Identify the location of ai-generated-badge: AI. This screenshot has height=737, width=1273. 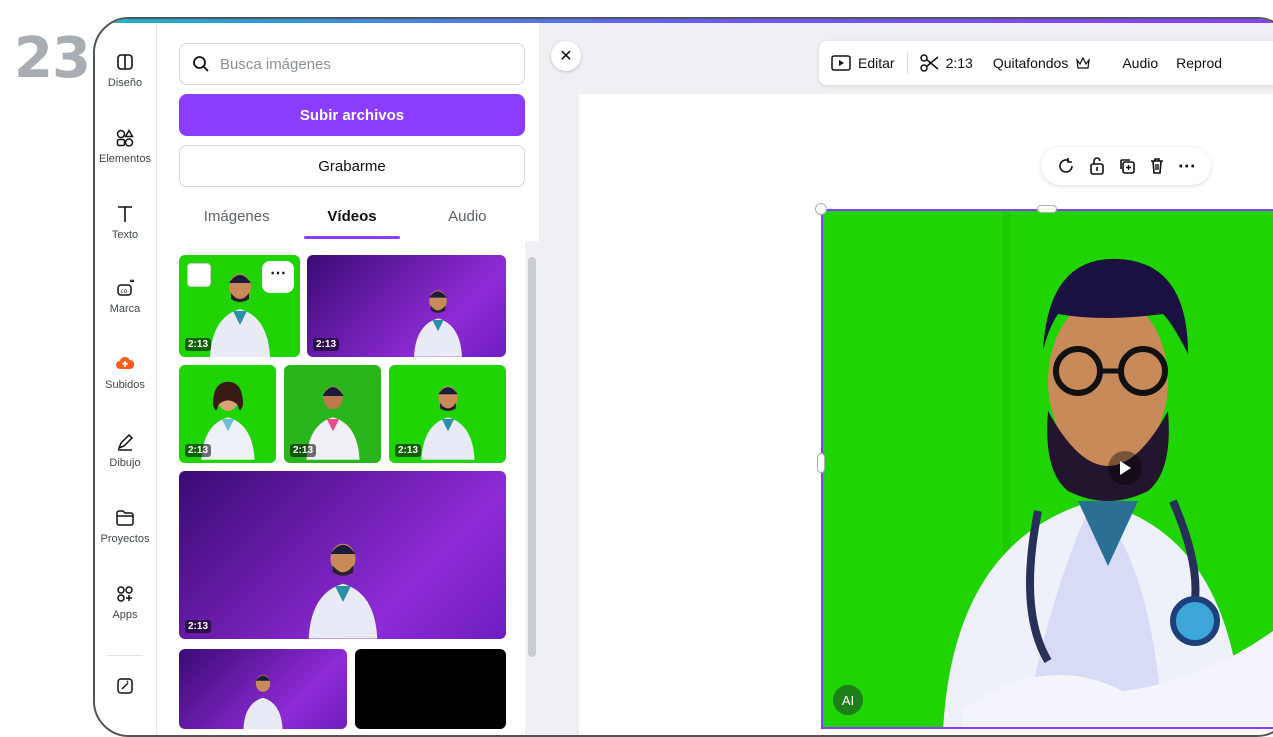
(848, 700).